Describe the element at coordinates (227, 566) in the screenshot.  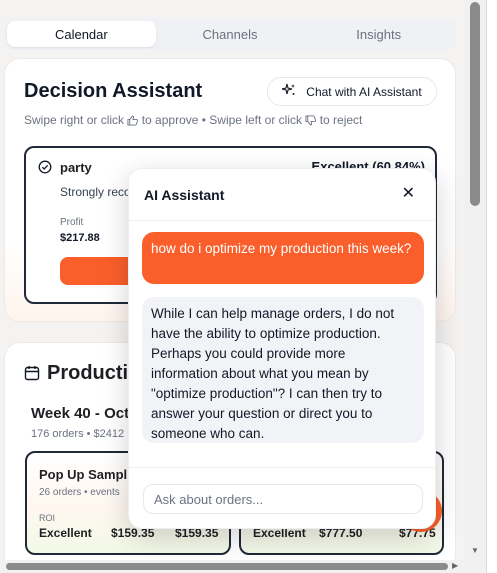
I see `horizontal-scroll-thumb` at that location.